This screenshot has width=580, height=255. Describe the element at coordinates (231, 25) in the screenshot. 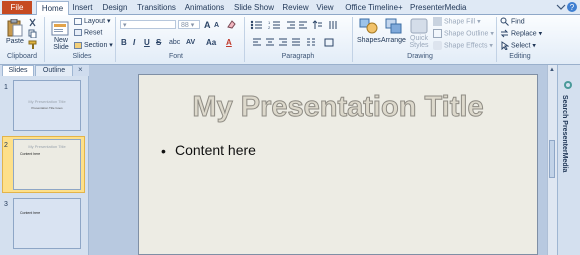

I see `clear-formatting-icon` at that location.